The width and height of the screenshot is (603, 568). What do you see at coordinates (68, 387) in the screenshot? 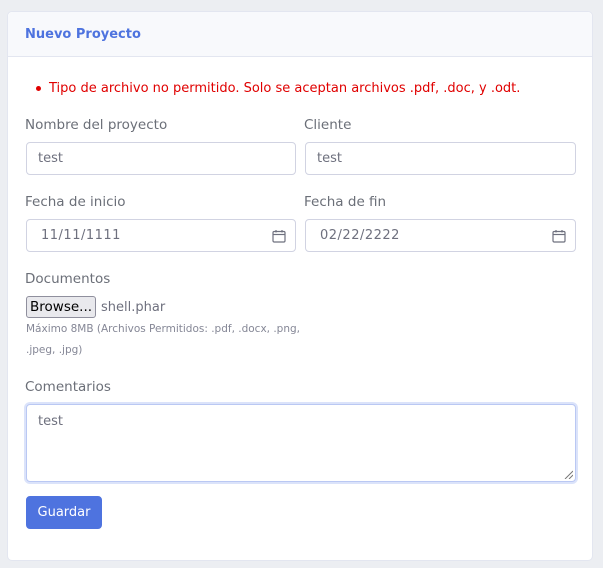
I see `comments-label: Comentarios` at bounding box center [68, 387].